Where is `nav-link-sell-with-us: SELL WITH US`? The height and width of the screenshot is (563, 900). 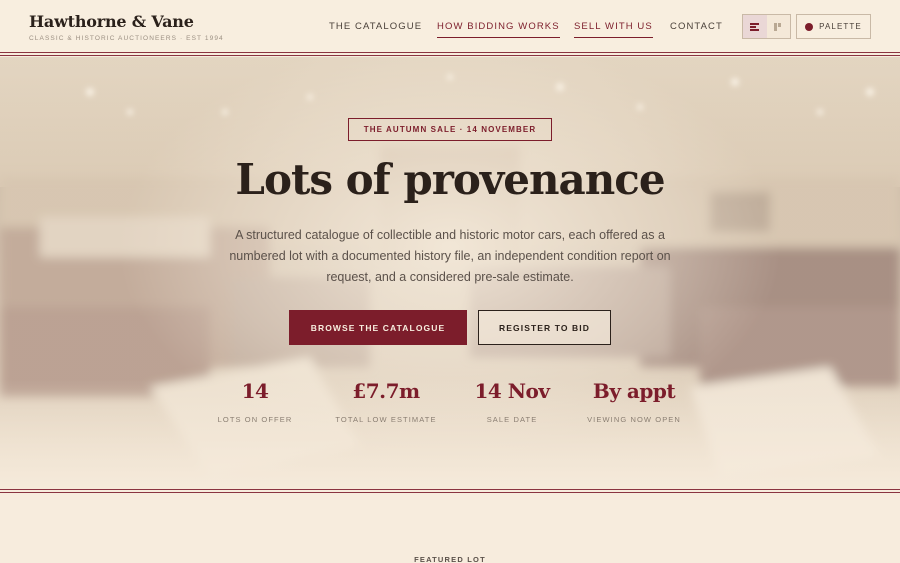
nav-link-sell-with-us: SELL WITH US is located at coordinates (613, 29).